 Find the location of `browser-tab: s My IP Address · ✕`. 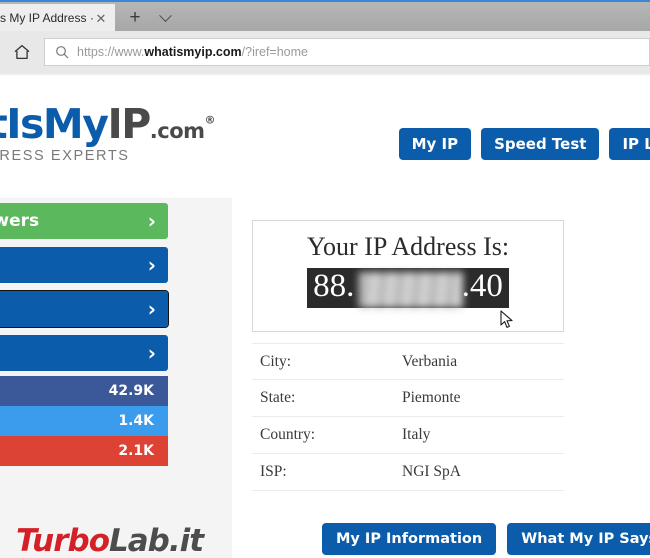

browser-tab: s My IP Address · ✕ is located at coordinates (57, 18).